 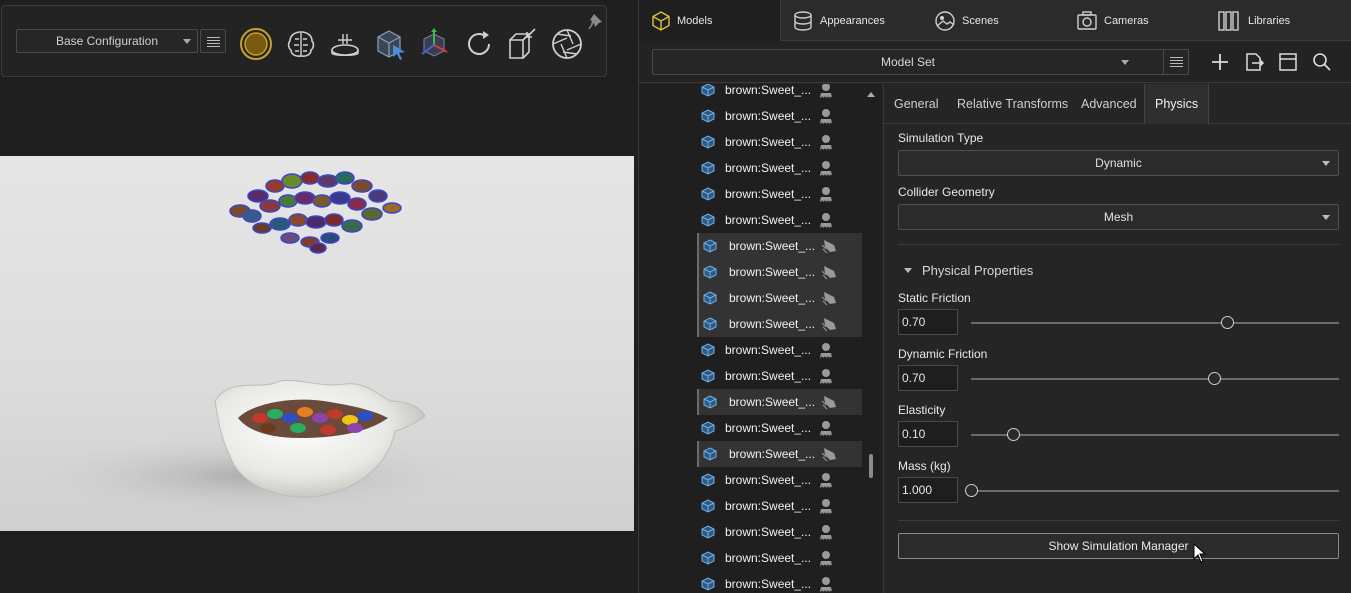 I want to click on mouse-cursor-icon, so click(x=1200, y=553).